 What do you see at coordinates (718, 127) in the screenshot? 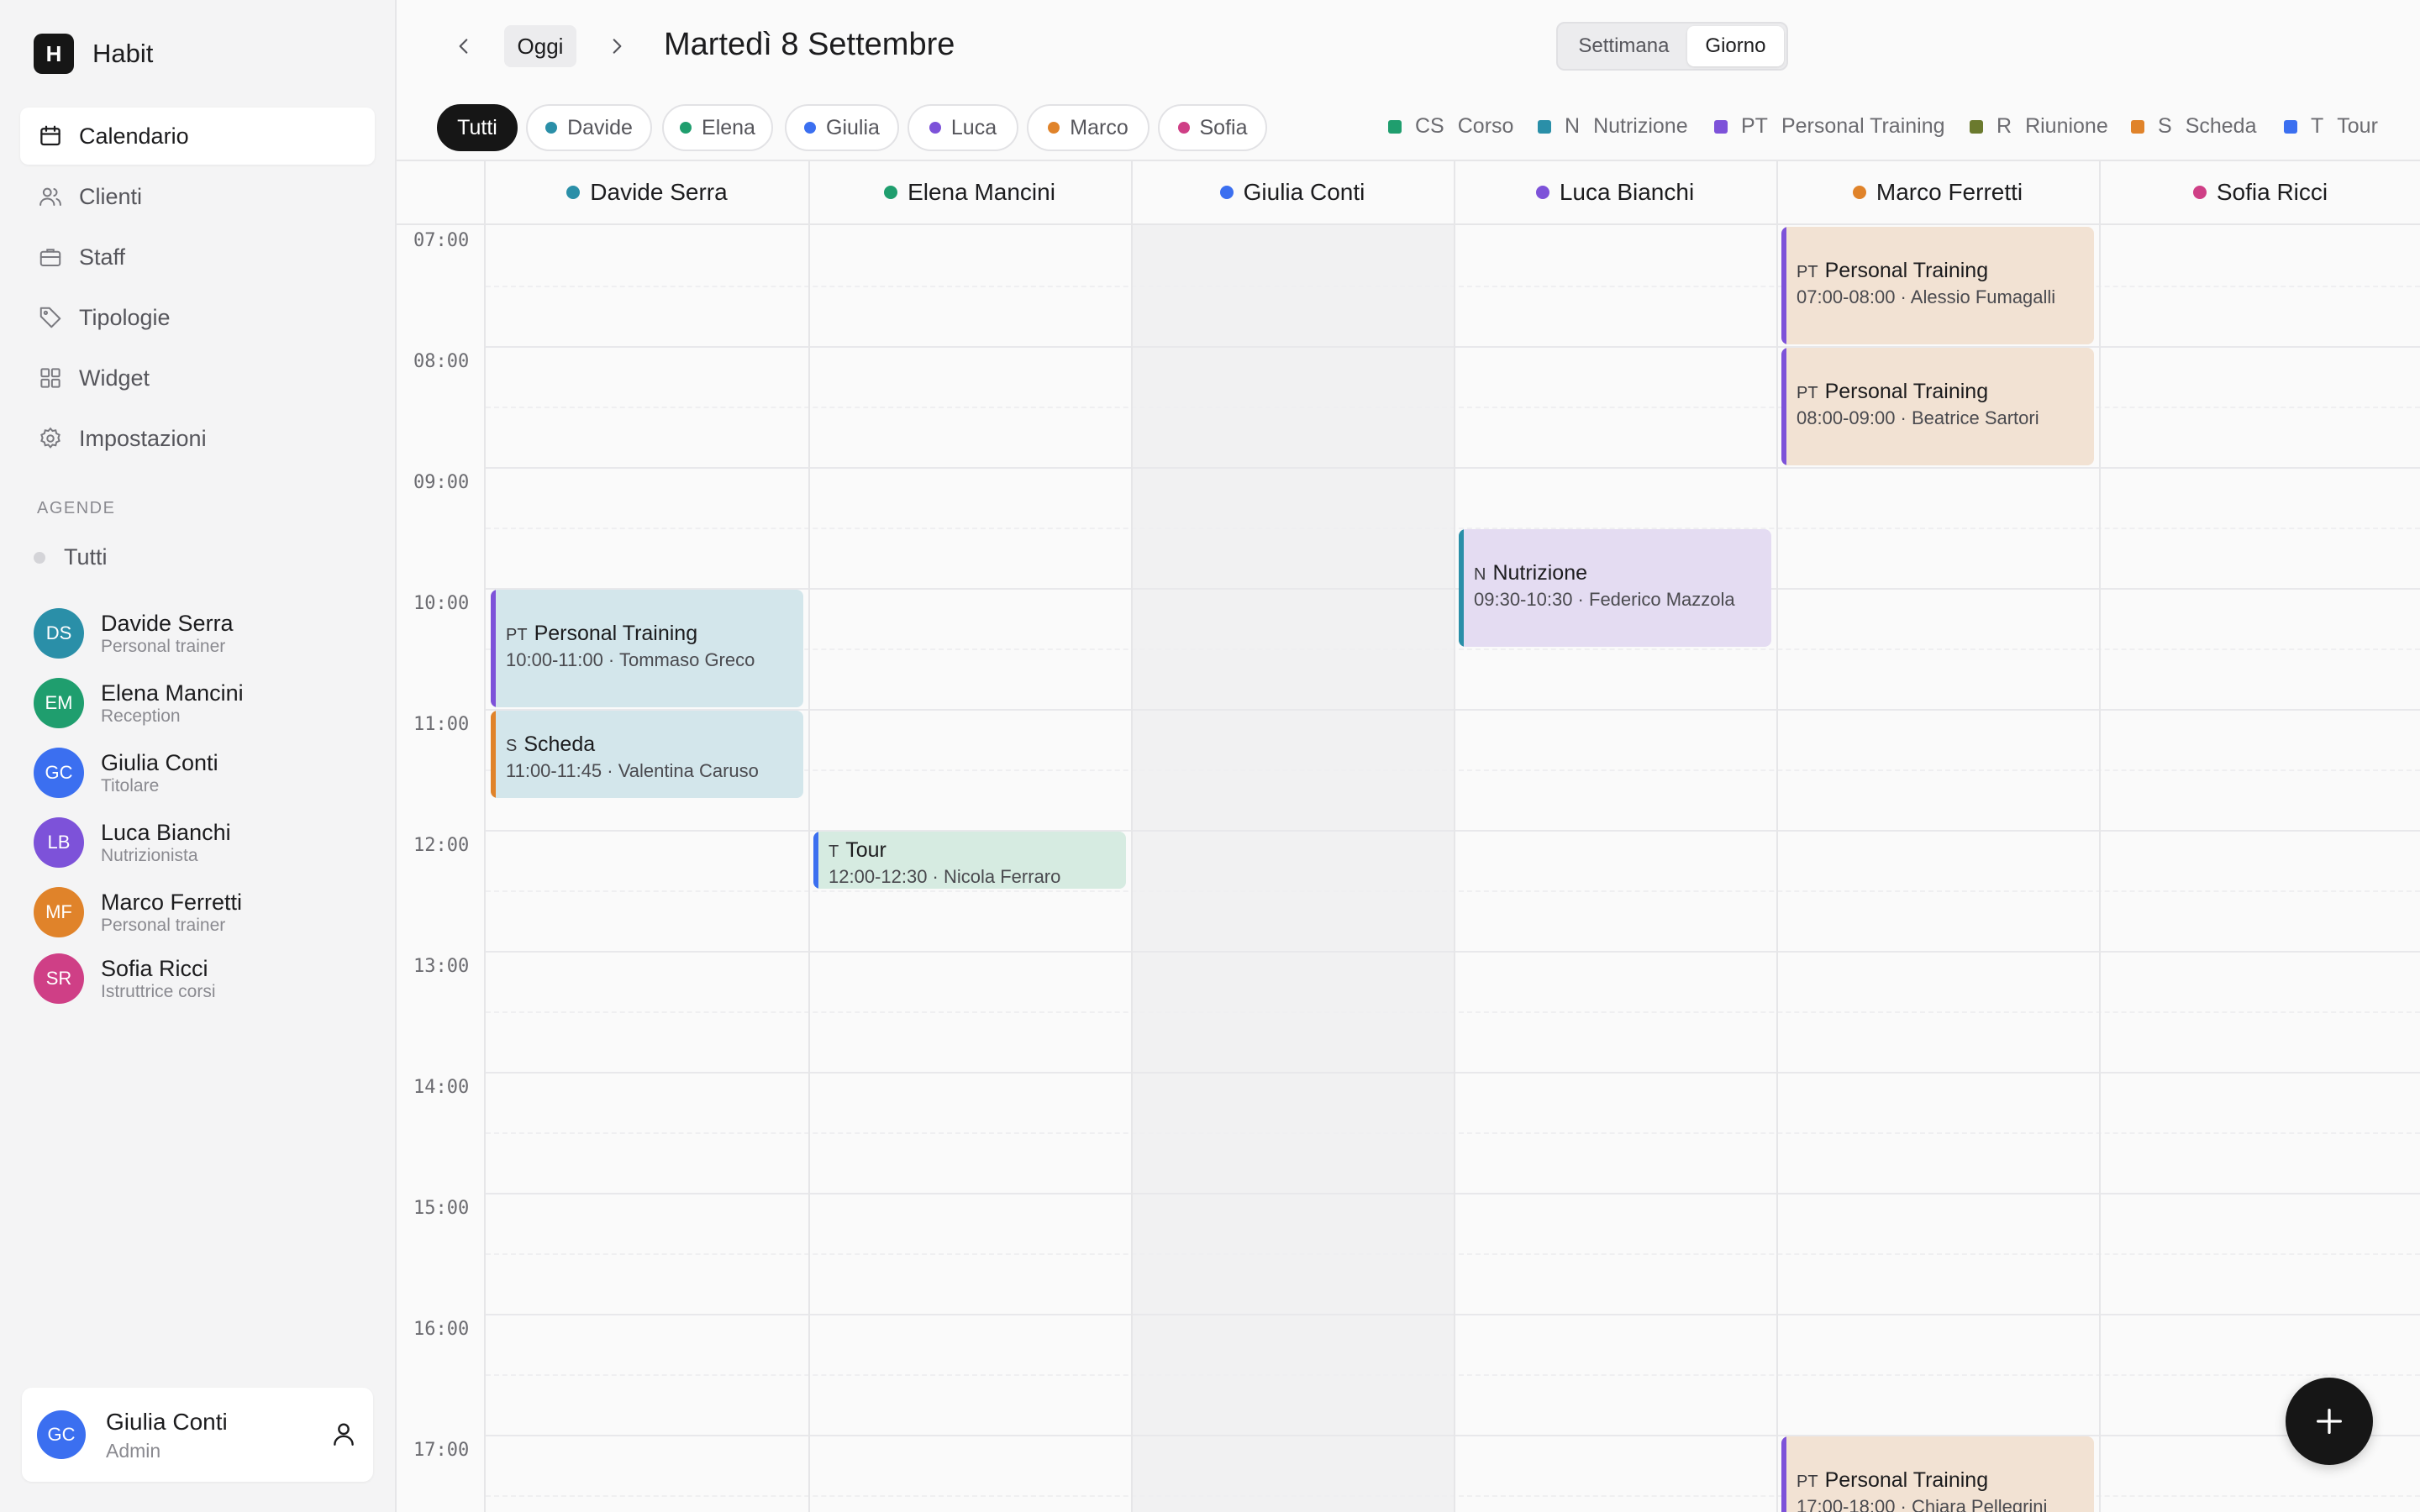
I see `filter-pill-elena: Elena` at bounding box center [718, 127].